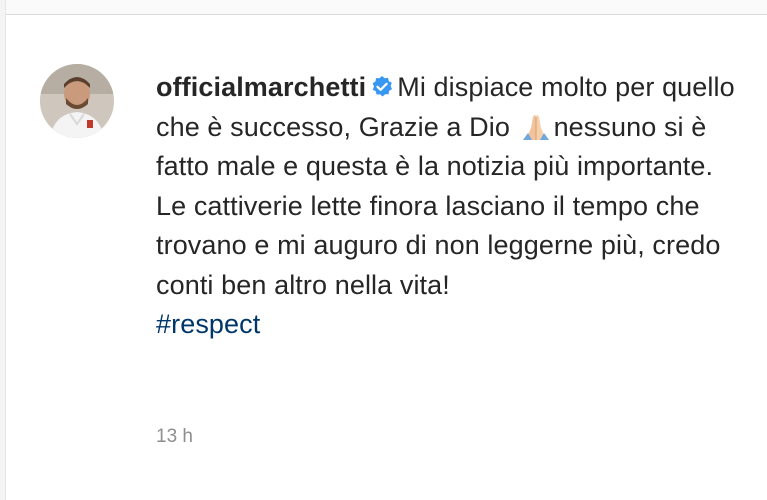  Describe the element at coordinates (383, 7) in the screenshot. I see `top-divider` at that location.